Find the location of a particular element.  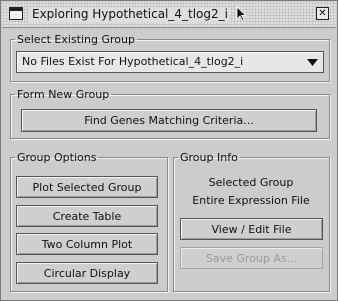

create-table-button: Create Table is located at coordinates (87, 216).